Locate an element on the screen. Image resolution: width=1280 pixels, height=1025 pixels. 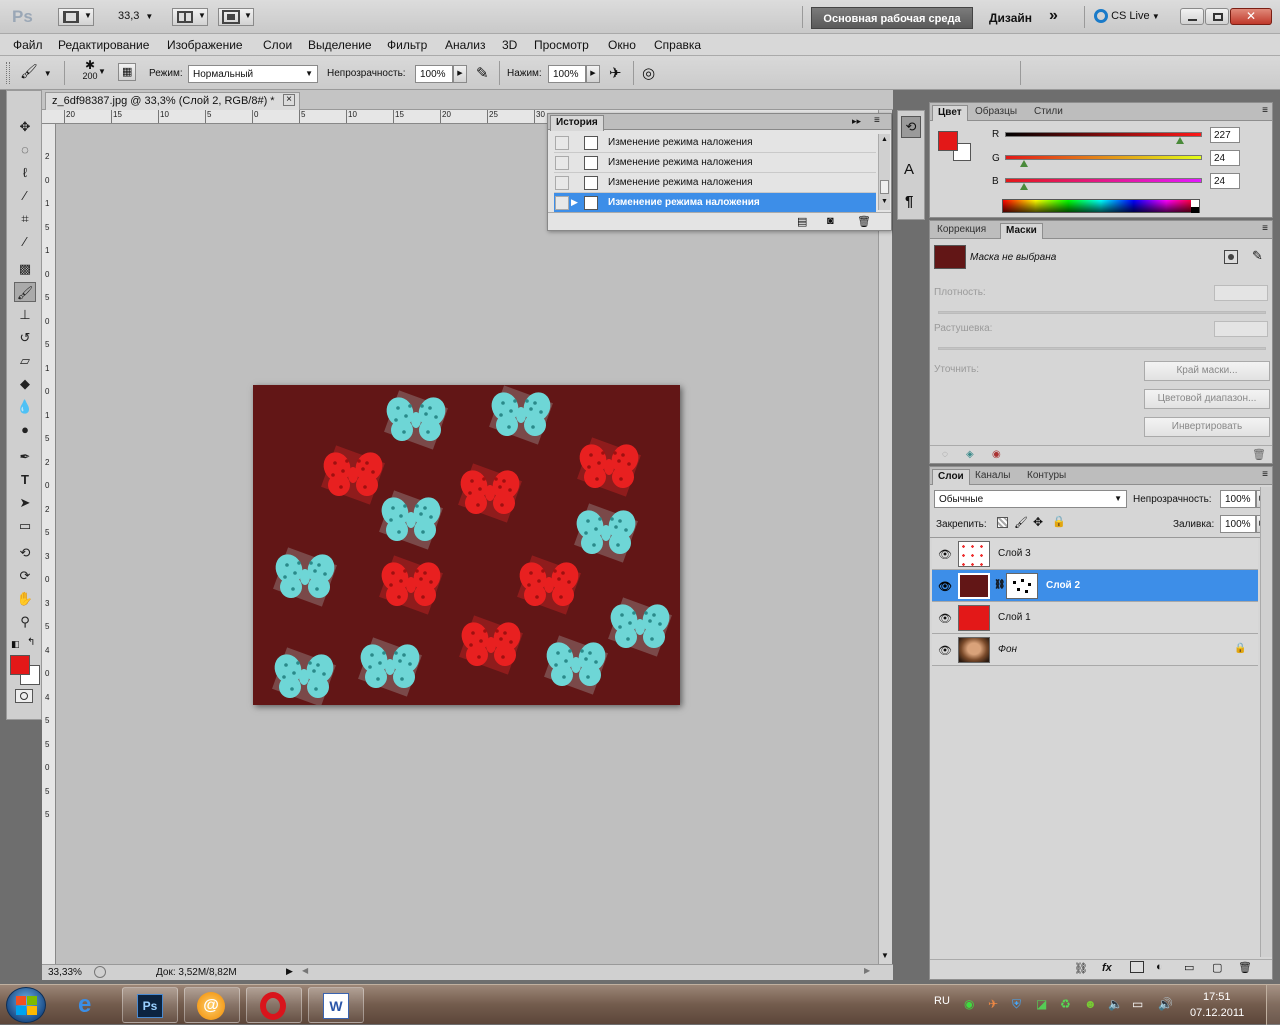
shield-icon: ⛨ is located at coordinates (1016, 1004).